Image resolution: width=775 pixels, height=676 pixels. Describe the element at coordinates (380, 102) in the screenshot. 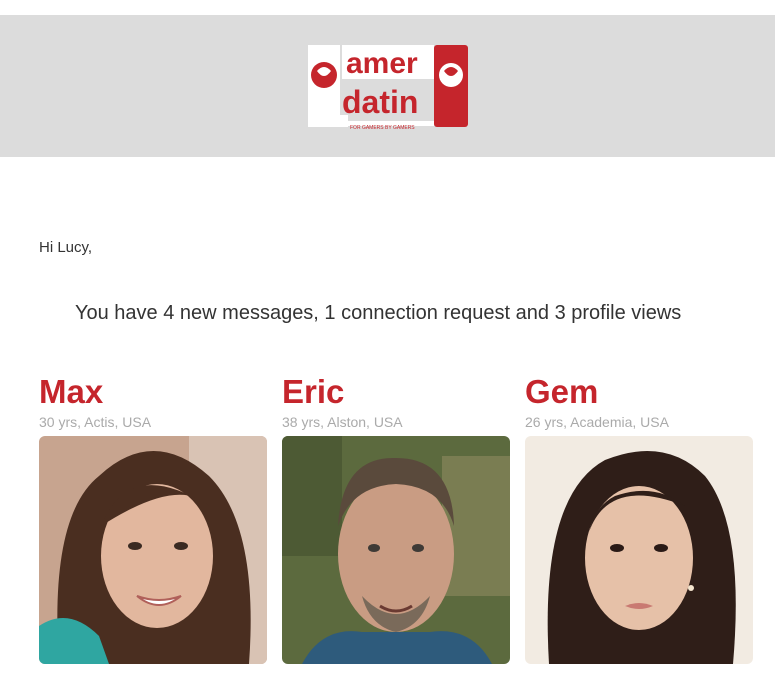

I see `svg-text: datin` at that location.